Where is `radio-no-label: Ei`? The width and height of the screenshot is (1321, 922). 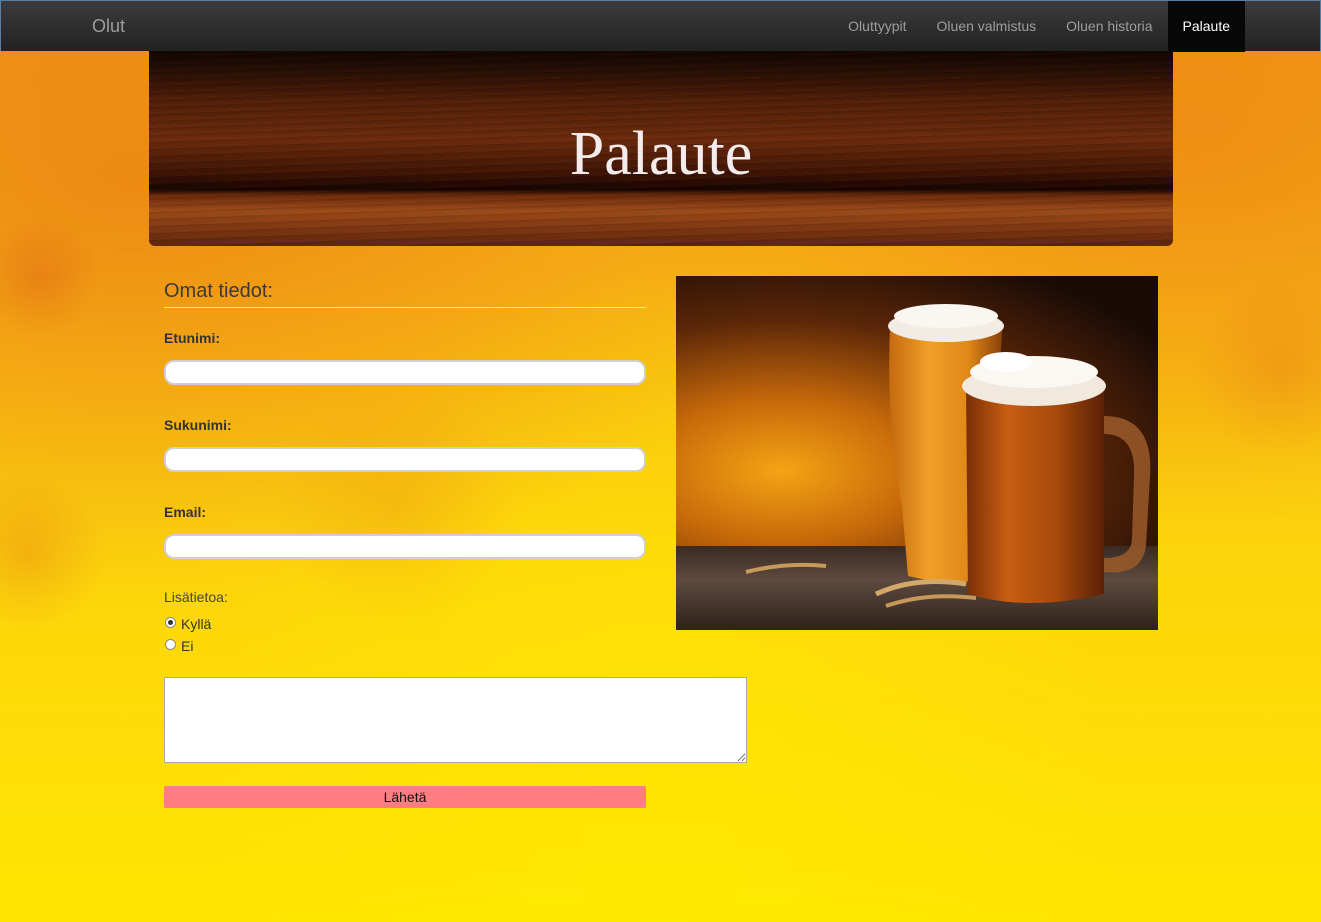
radio-no-label: Ei is located at coordinates (187, 646).